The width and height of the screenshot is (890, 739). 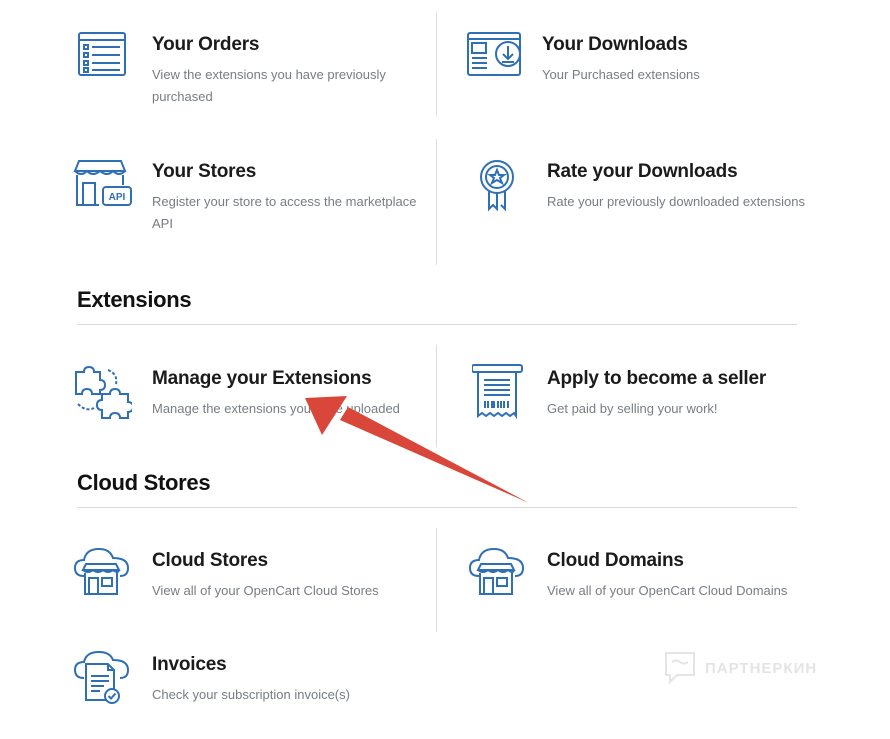 I want to click on orders-list-icon, so click(x=107, y=60).